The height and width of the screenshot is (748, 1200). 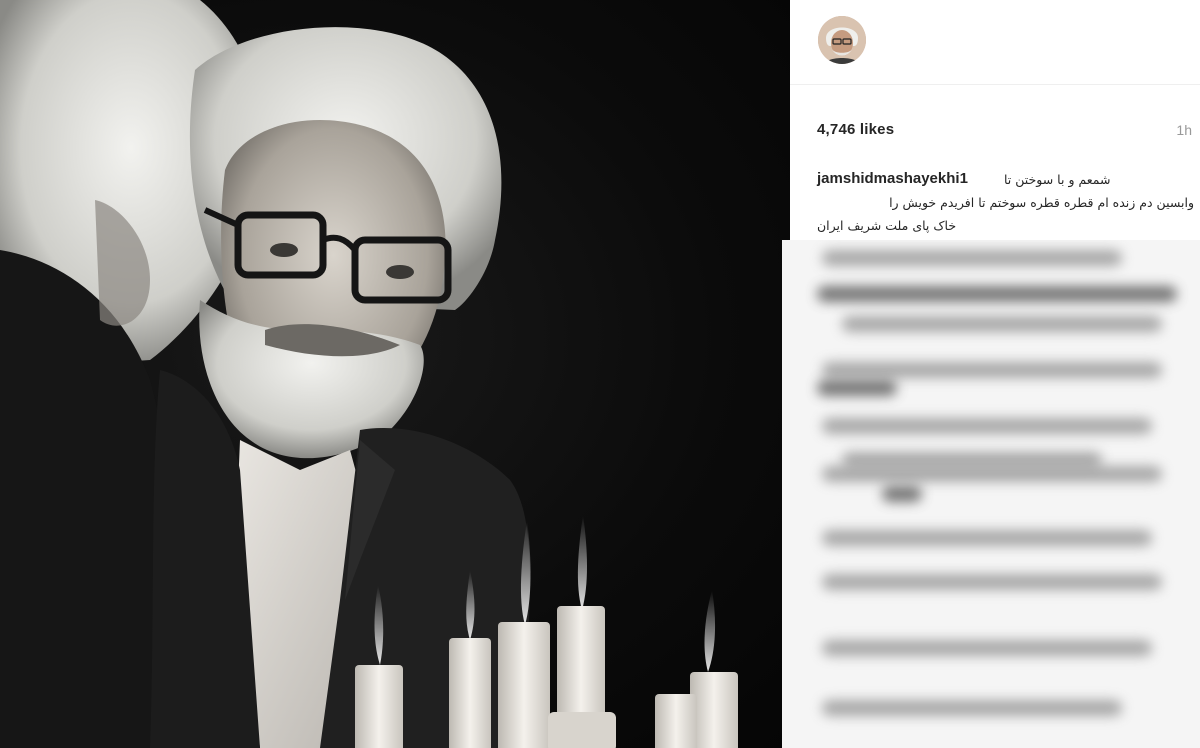 What do you see at coordinates (892, 178) in the screenshot?
I see `caption-username: jamshidmashayekhi1` at bounding box center [892, 178].